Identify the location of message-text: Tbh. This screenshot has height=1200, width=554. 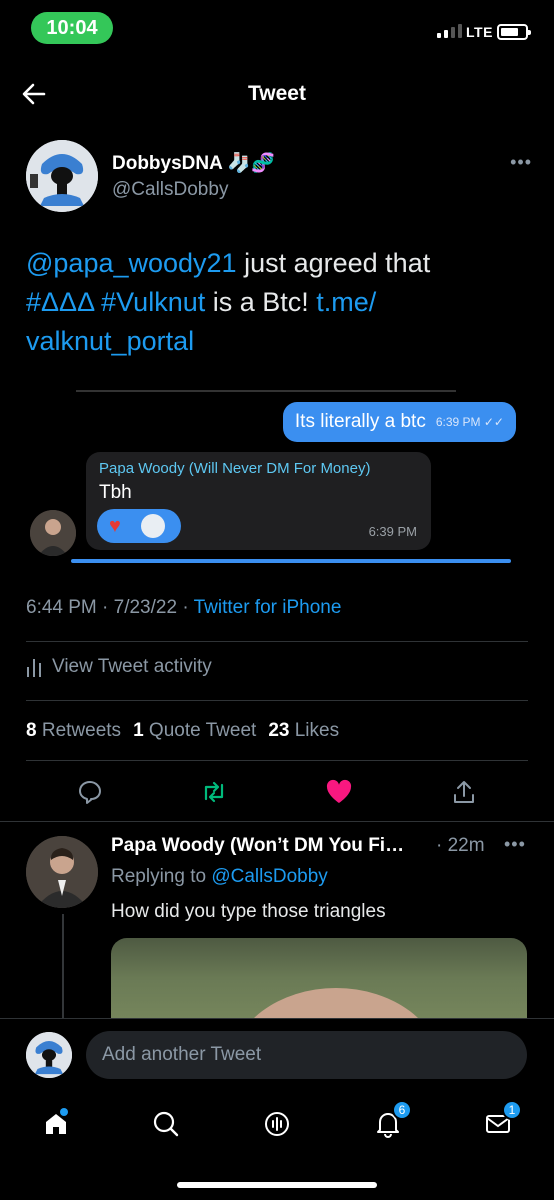
(115, 492).